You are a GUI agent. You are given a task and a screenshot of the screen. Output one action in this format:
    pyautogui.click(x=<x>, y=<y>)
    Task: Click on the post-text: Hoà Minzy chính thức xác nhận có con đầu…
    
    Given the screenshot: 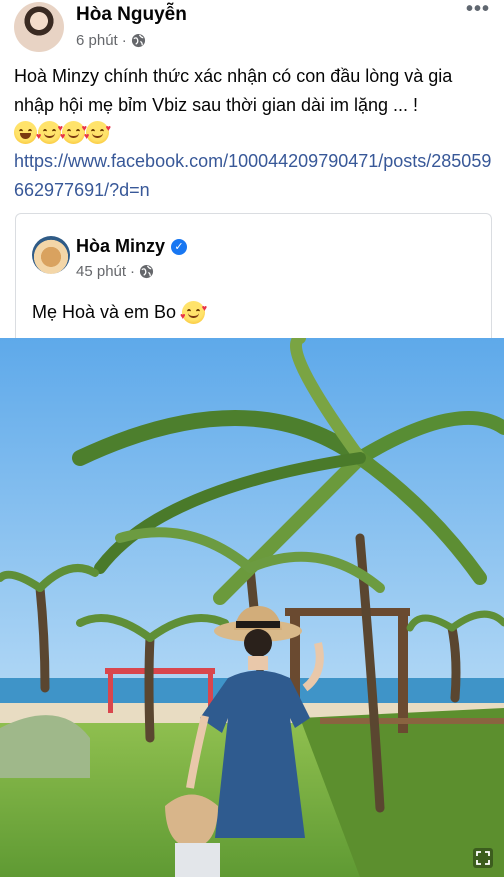 What is the action you would take?
    pyautogui.click(x=233, y=90)
    